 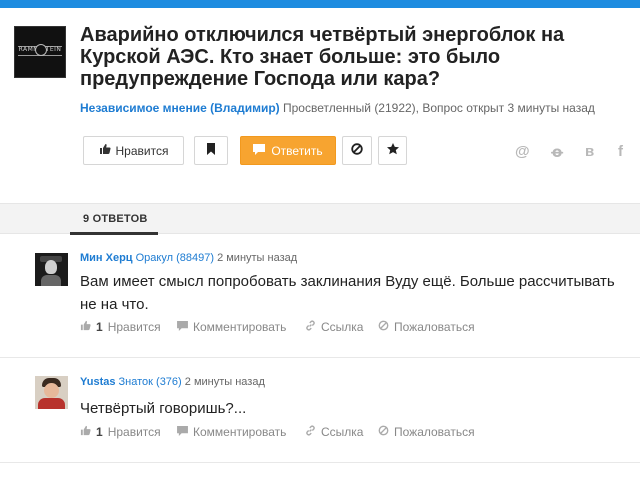 I want to click on answer-author-rank: Знаток (376), so click(x=150, y=382).